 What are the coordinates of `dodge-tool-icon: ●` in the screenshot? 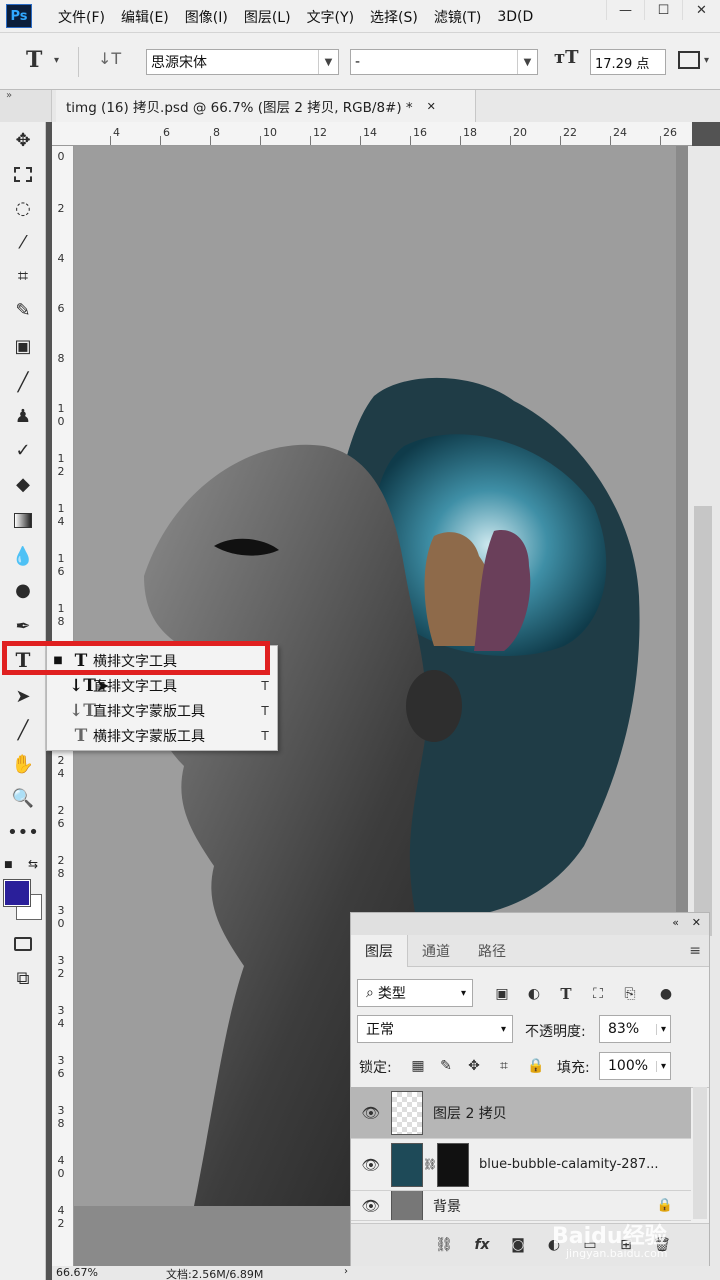 It's located at (23, 590).